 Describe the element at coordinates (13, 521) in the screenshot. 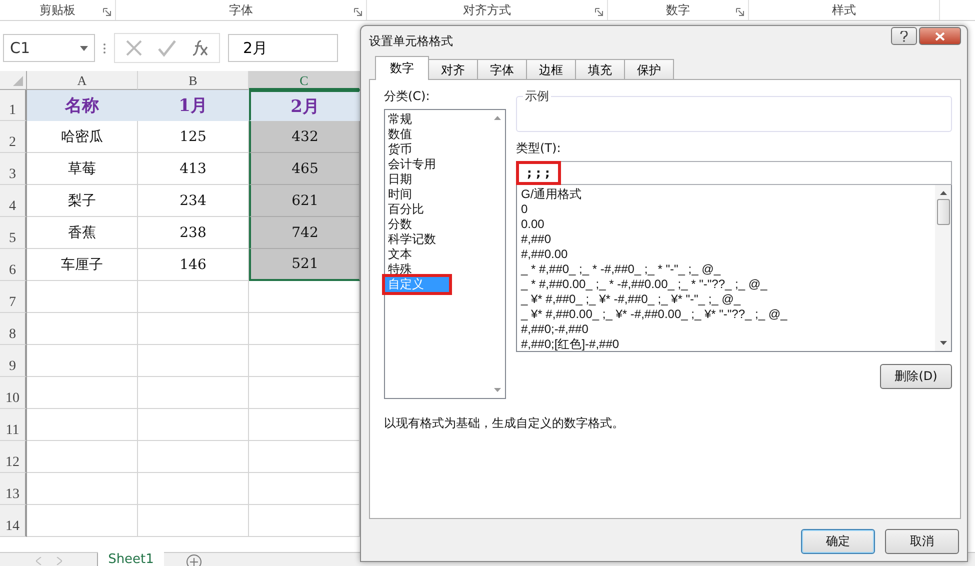

I see `row-header: 14` at that location.